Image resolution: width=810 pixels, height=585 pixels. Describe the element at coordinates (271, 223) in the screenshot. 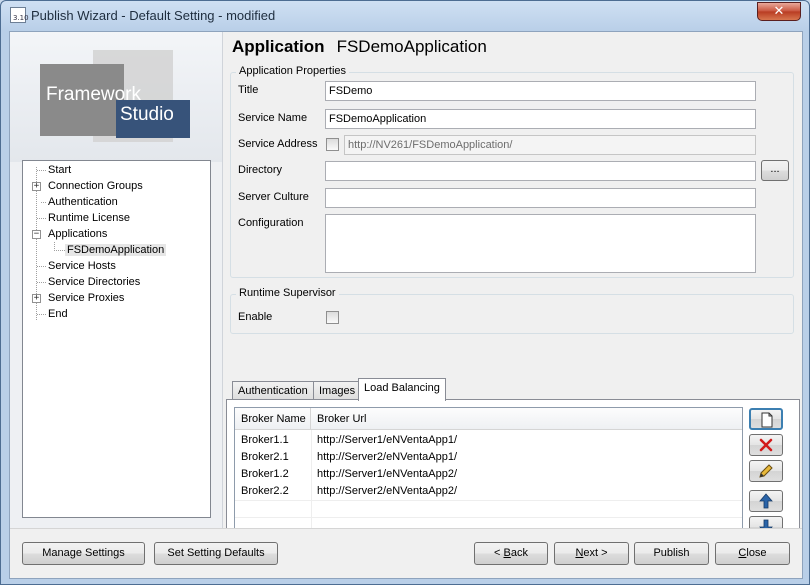

I see `configuration-label: Configuration` at that location.